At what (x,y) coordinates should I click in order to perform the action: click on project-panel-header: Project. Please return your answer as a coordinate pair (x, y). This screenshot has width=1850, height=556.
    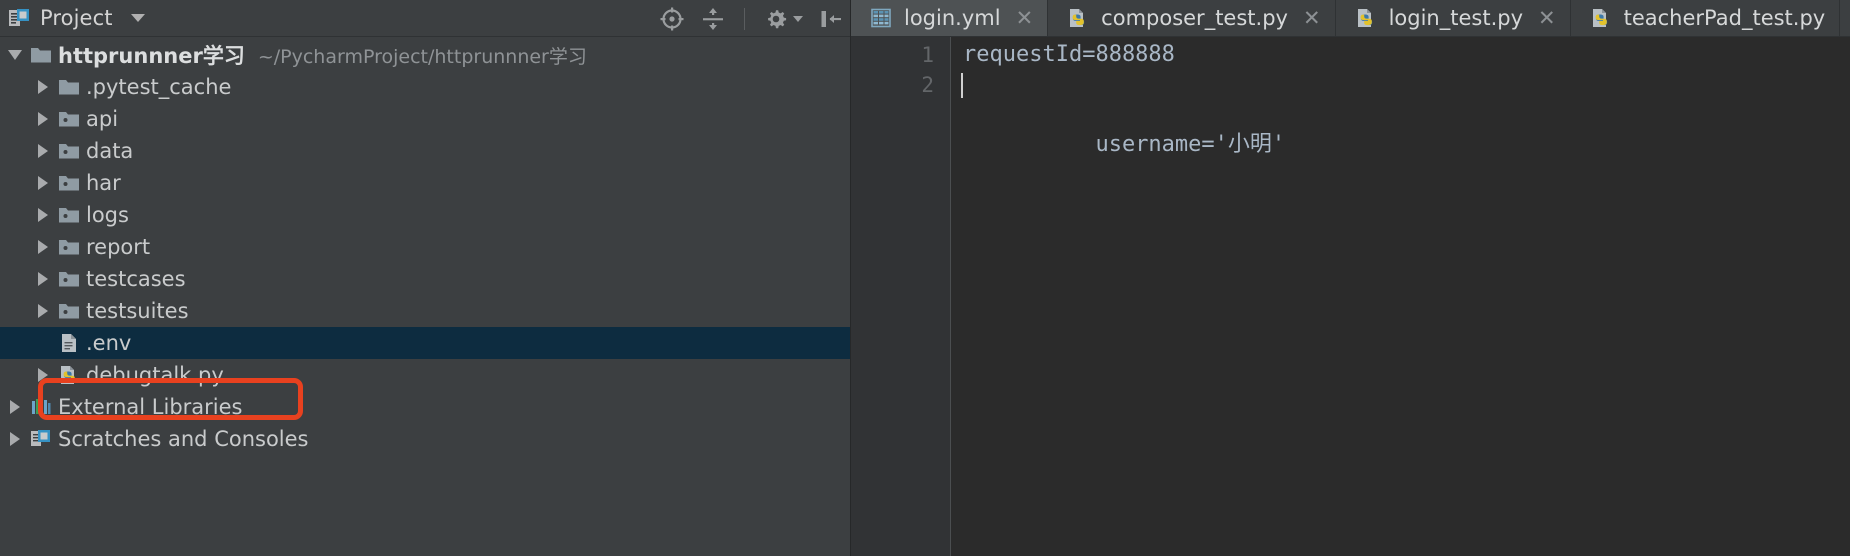
    Looking at the image, I should click on (425, 18).